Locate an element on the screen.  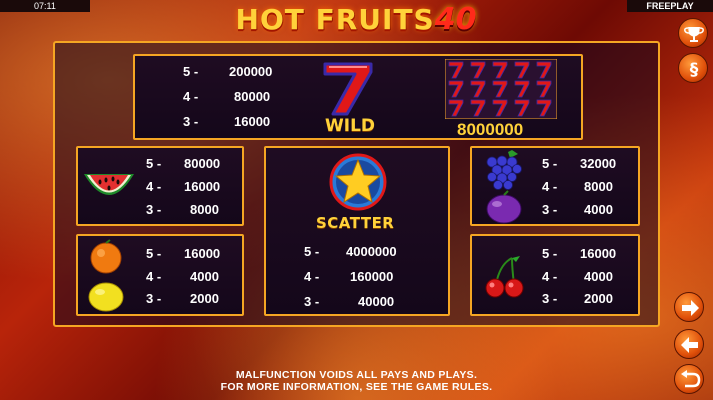
watermelon-panel: 5 - 80000 4 - 16000 3 - 8000 is located at coordinates (160, 186).